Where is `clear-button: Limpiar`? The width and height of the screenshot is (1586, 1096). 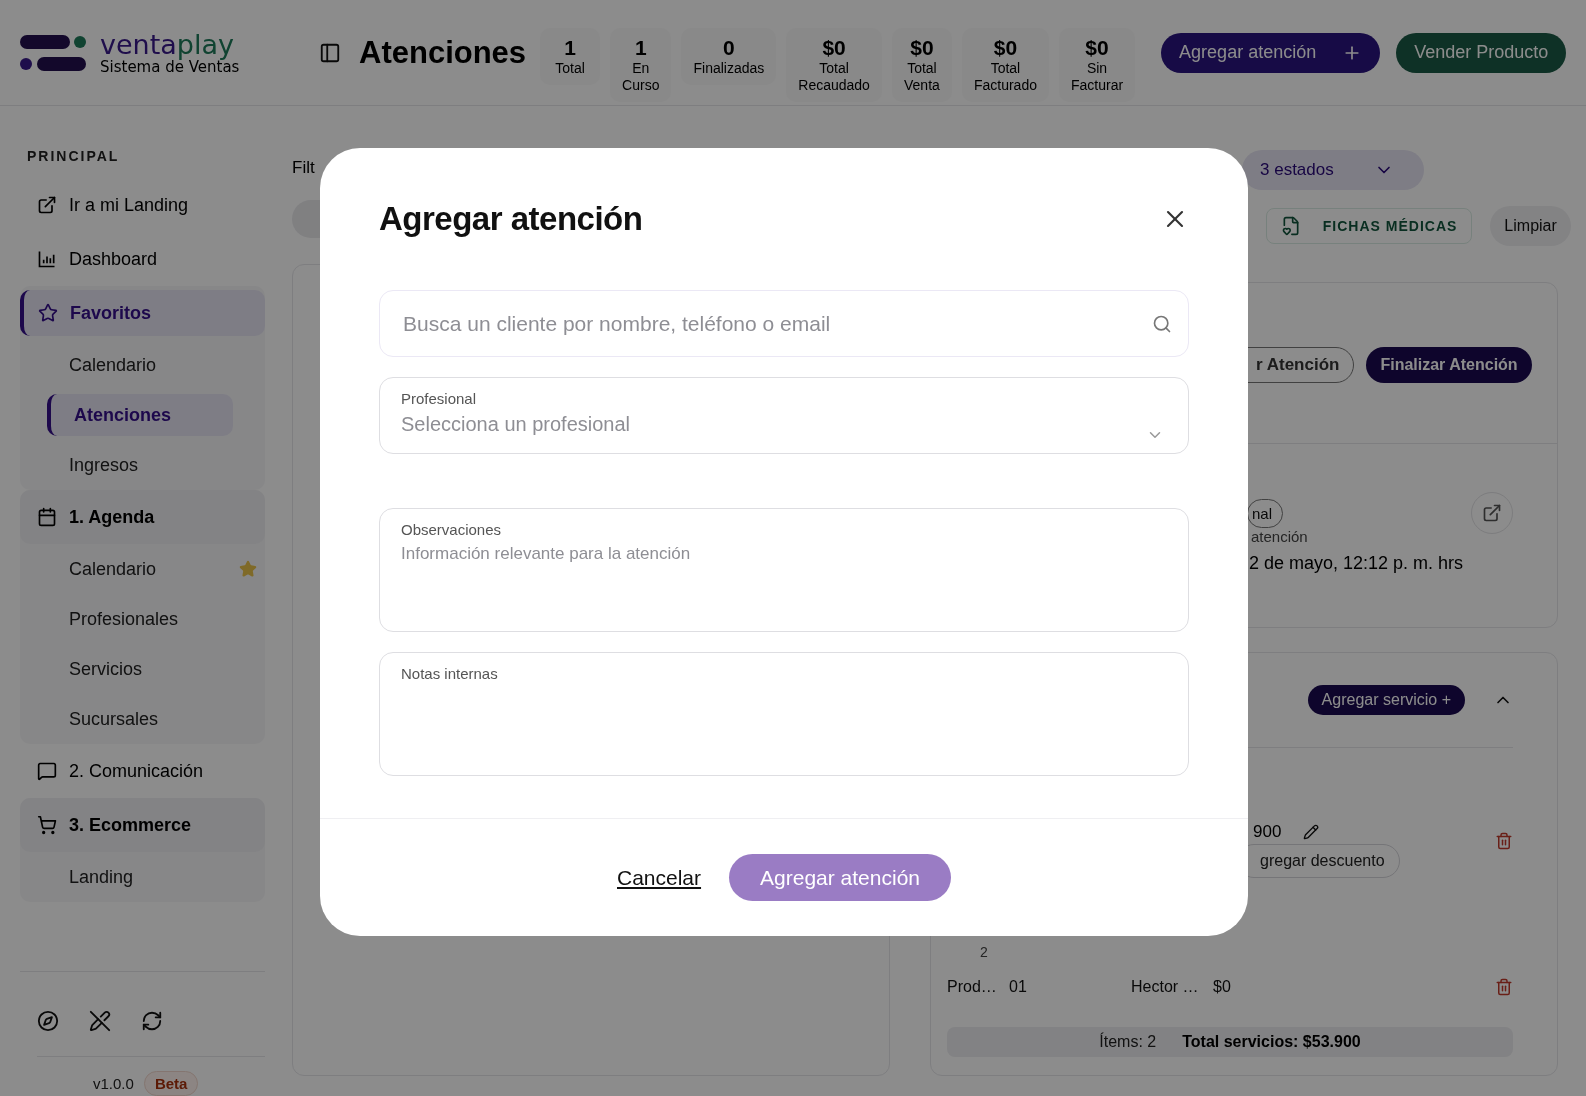 clear-button: Limpiar is located at coordinates (1530, 226).